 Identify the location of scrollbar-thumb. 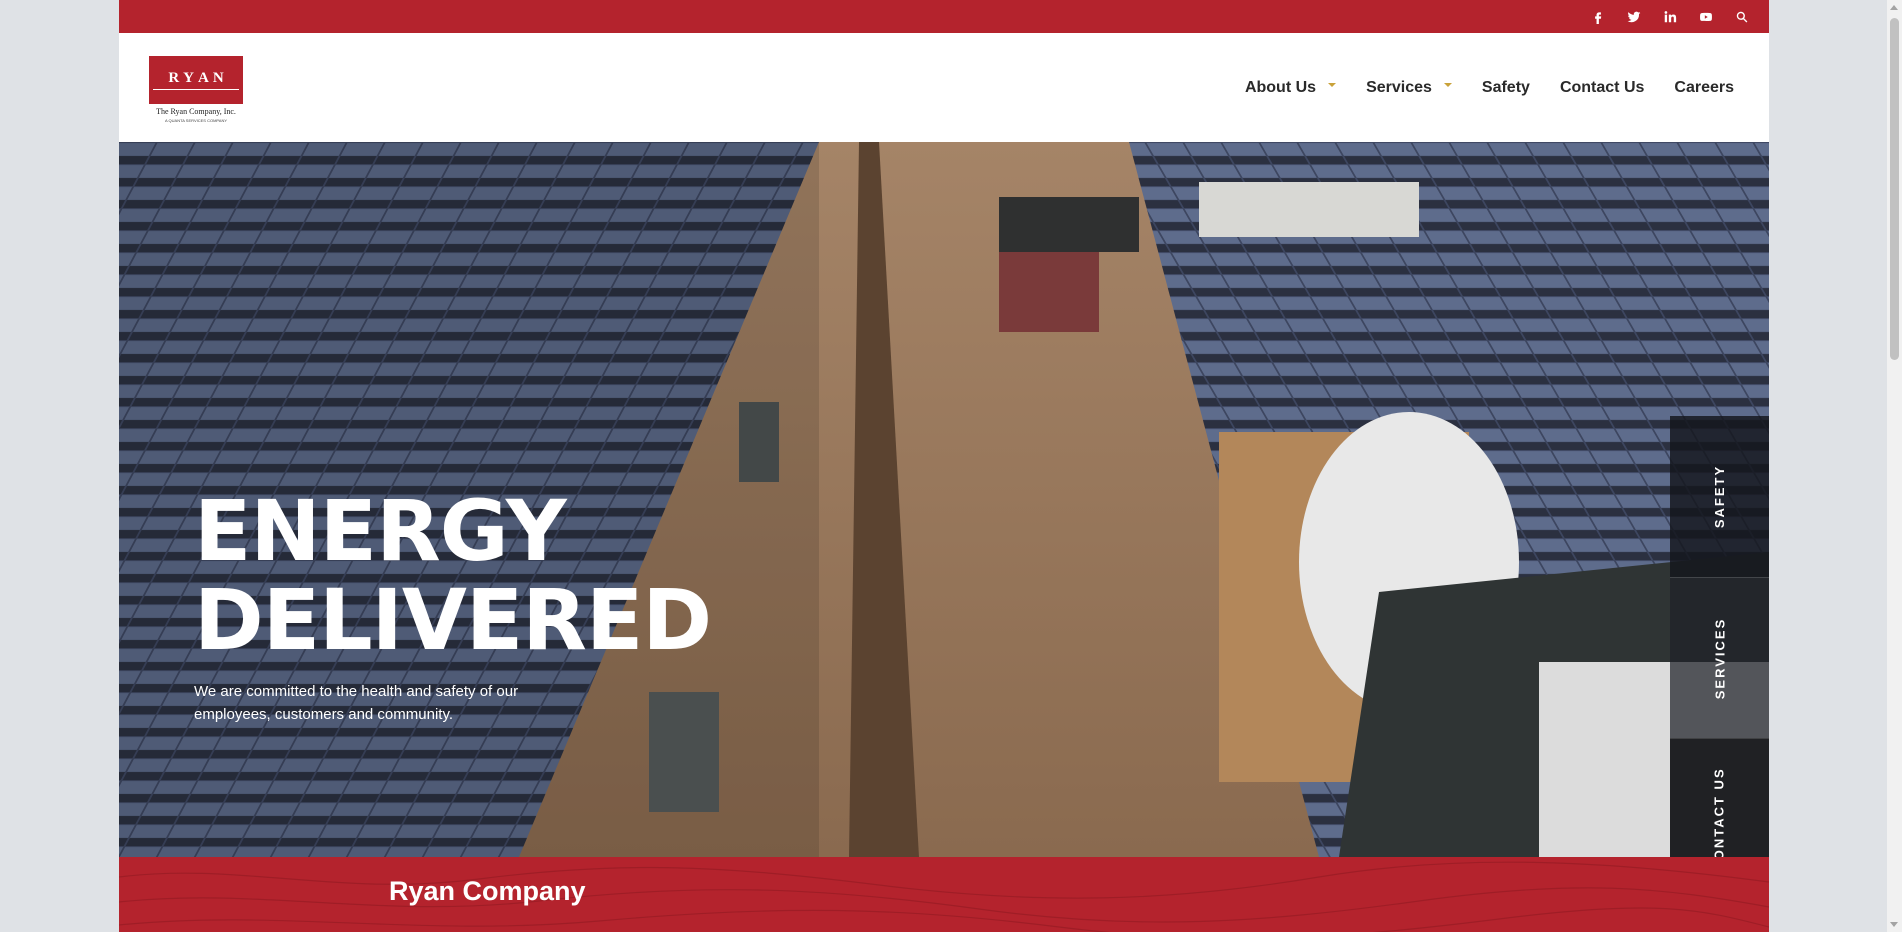
(1894, 189).